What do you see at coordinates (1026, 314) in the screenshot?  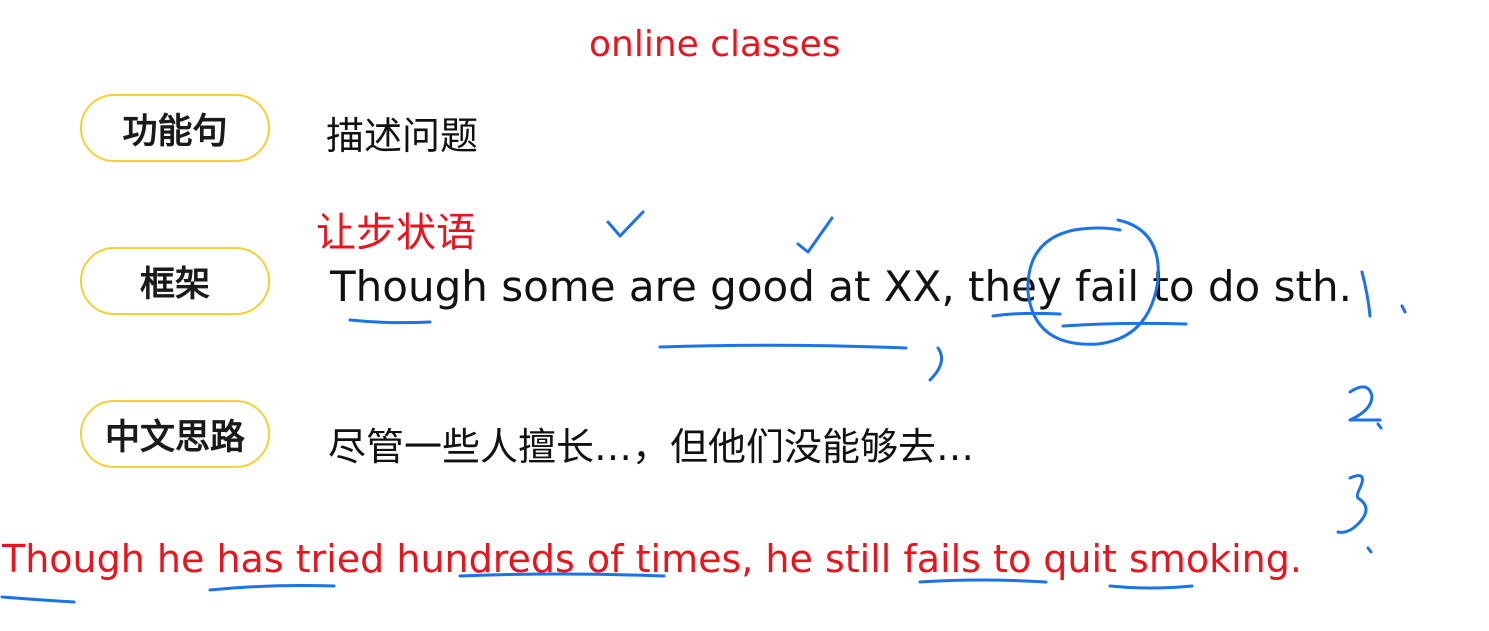 I see `underline-they` at bounding box center [1026, 314].